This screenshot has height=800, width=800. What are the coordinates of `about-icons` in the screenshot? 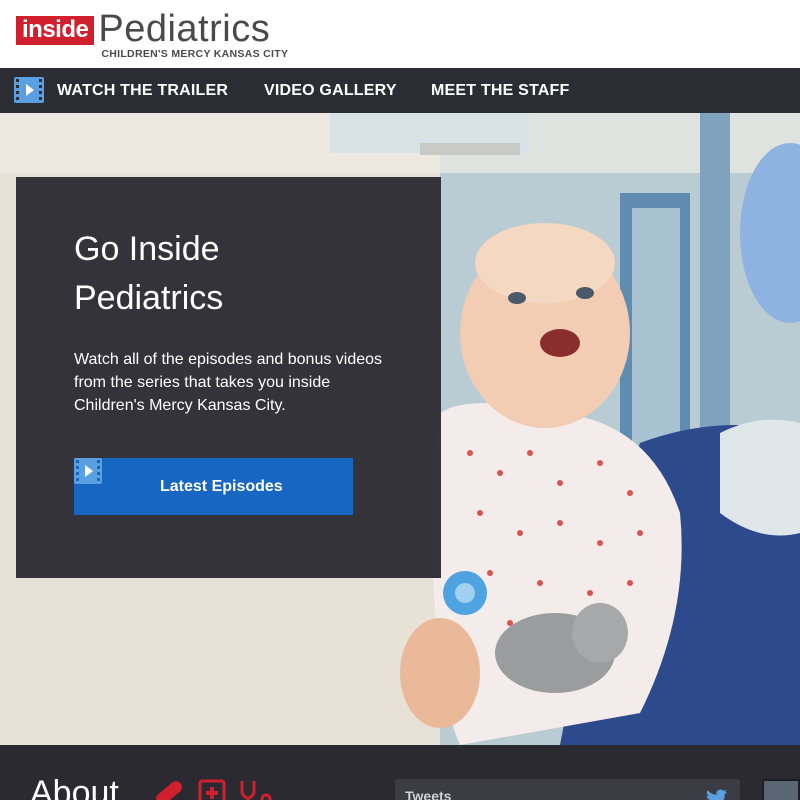 It's located at (214, 789).